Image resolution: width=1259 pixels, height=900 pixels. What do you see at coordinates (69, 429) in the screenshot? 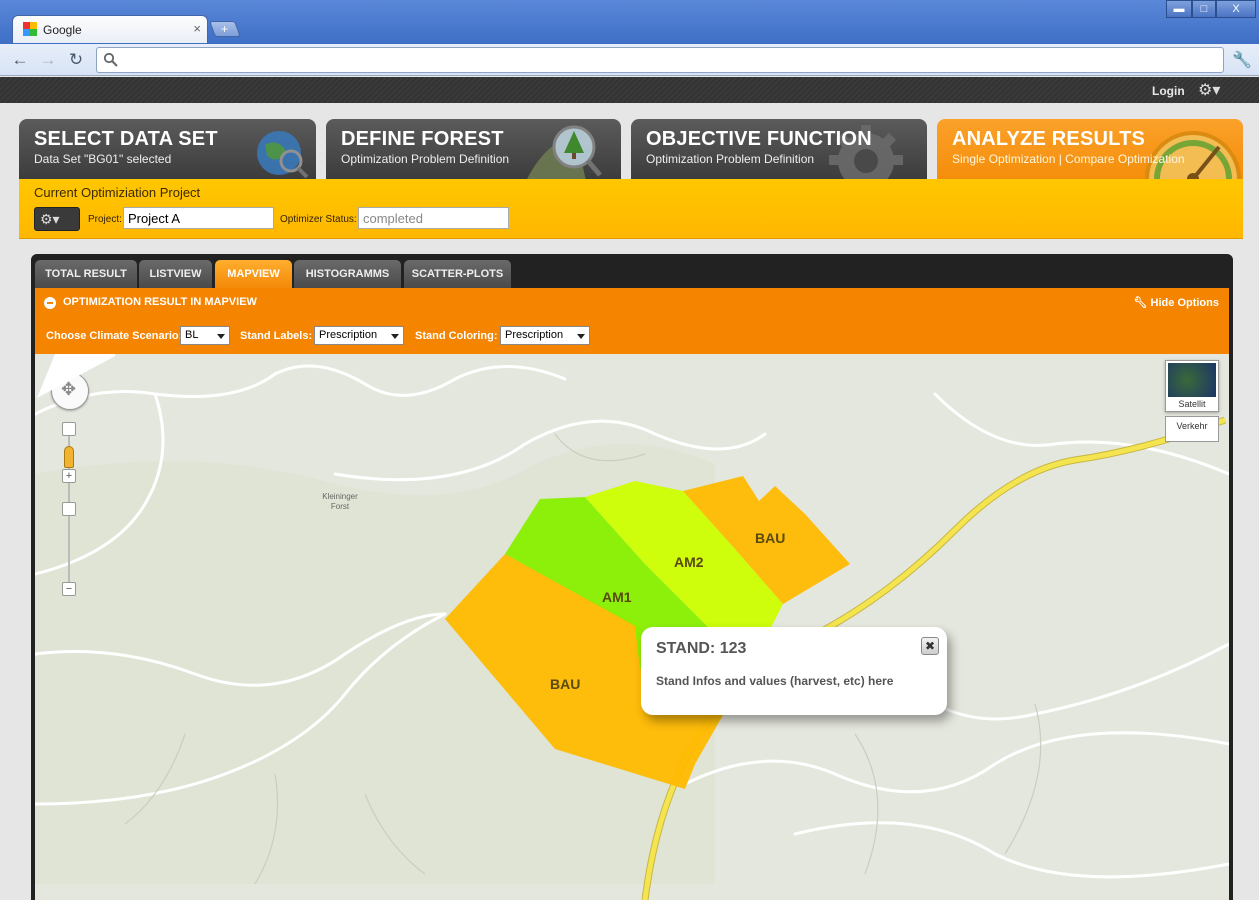
I see `zoom-reset-button` at bounding box center [69, 429].